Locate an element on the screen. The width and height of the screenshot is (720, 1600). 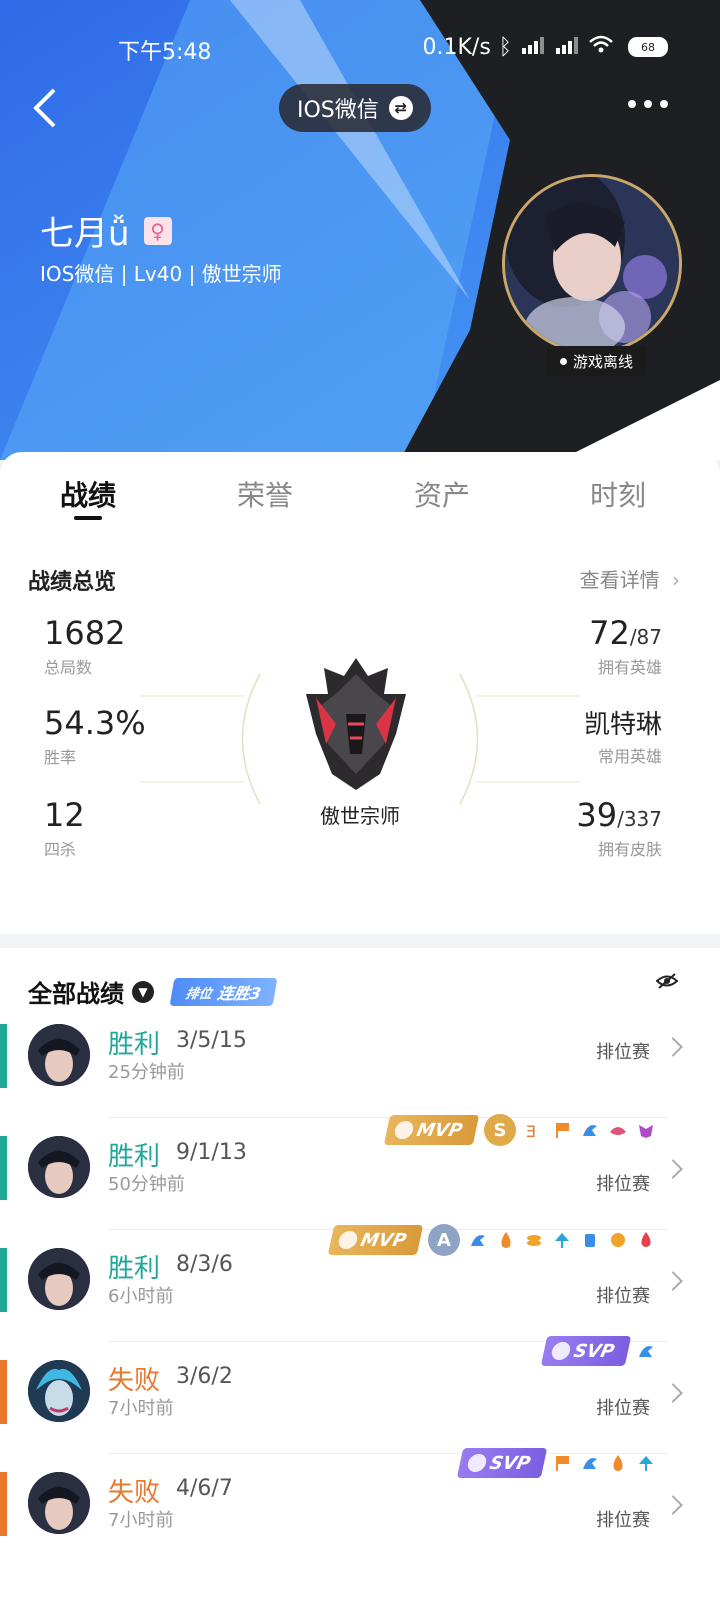
streak-label: 连胜3 is located at coordinates (239, 993).